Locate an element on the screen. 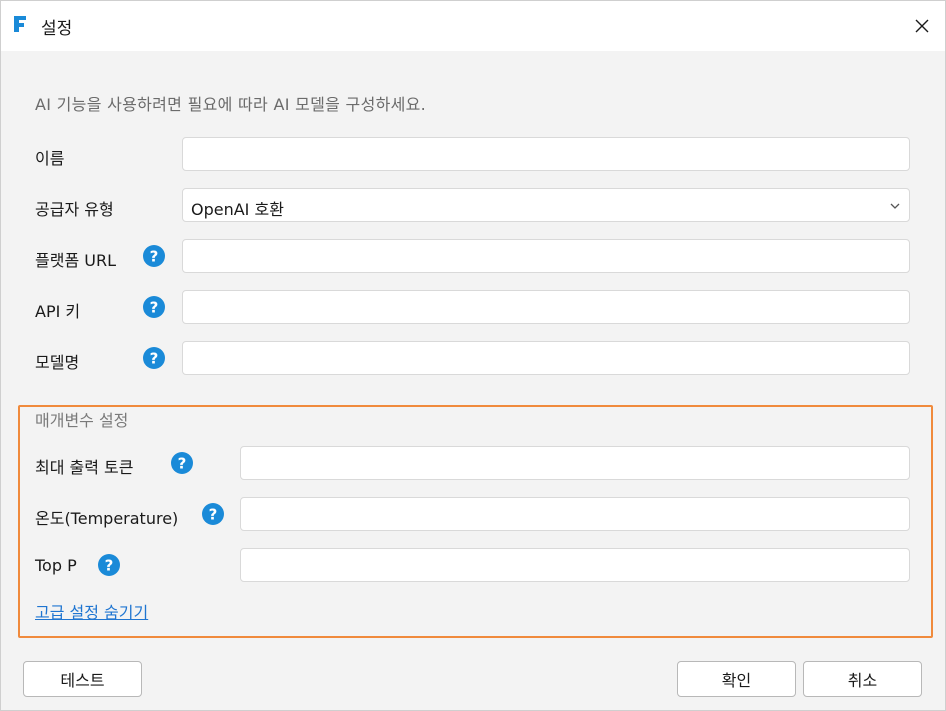 Image resolution: width=946 pixels, height=711 pixels. title-bar: 설정 is located at coordinates (473, 26).